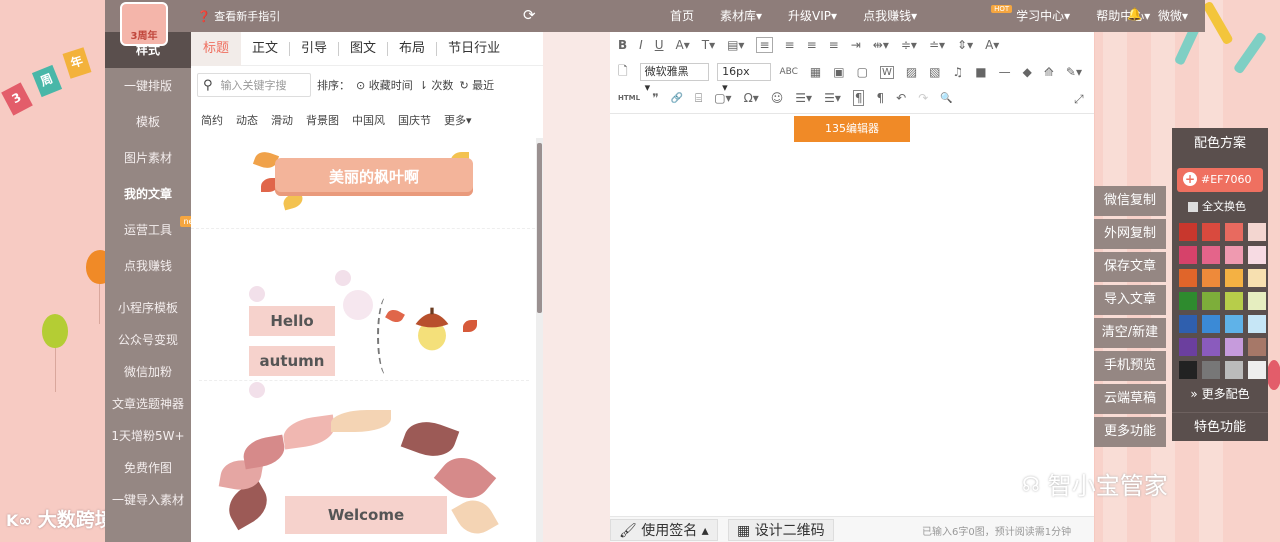 The height and width of the screenshot is (542, 1280). I want to click on nav-home: 首页, so click(682, 15).